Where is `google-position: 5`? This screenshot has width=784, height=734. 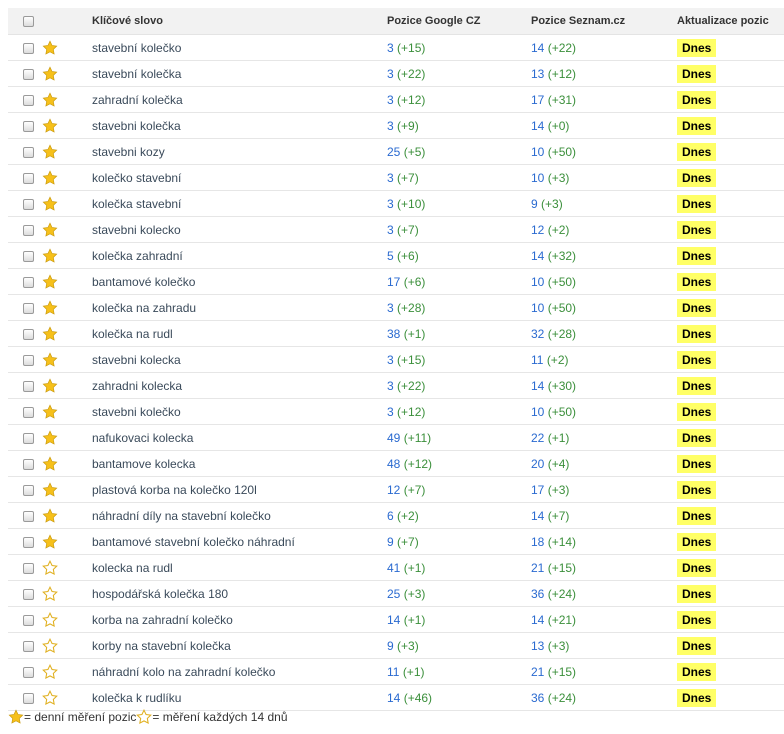
google-position: 5 is located at coordinates (390, 256).